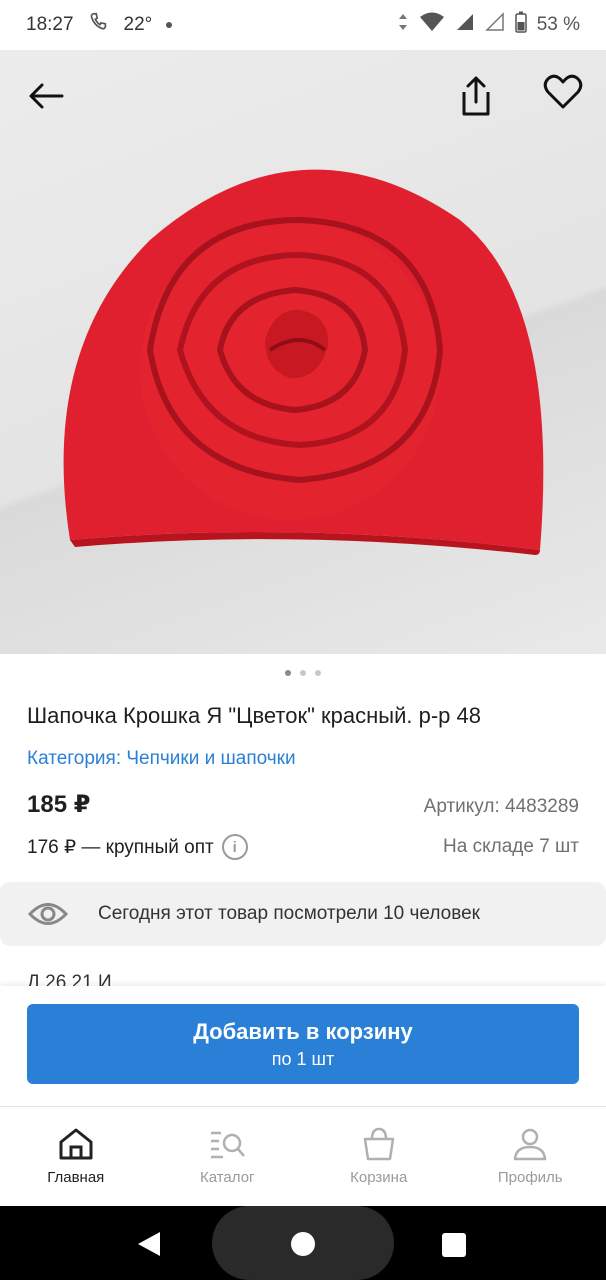 This screenshot has width=606, height=1280. I want to click on home-icon, so click(76, 1144).